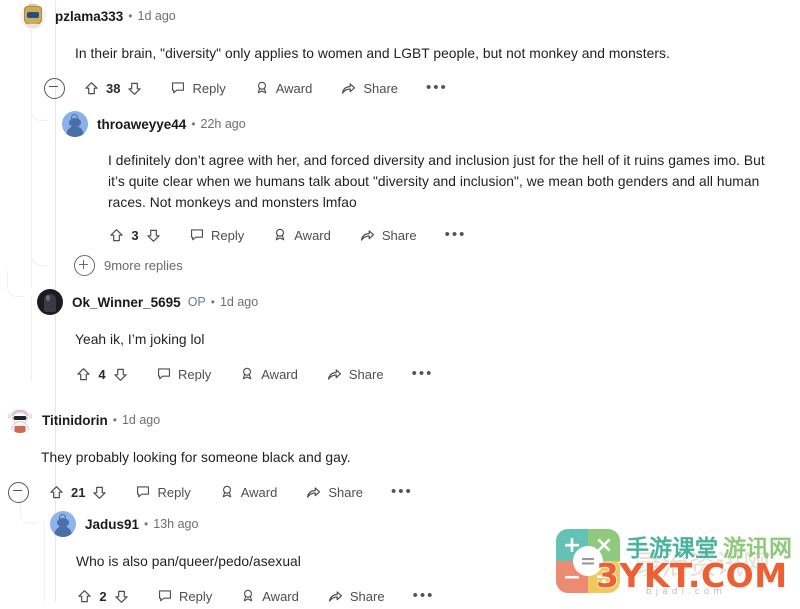 The height and width of the screenshot is (609, 800). I want to click on watermark-subdomain: bjadi.com, so click(686, 592).